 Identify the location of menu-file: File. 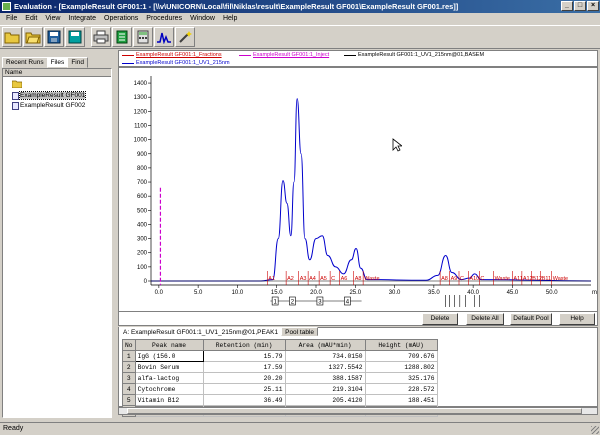
(11, 19).